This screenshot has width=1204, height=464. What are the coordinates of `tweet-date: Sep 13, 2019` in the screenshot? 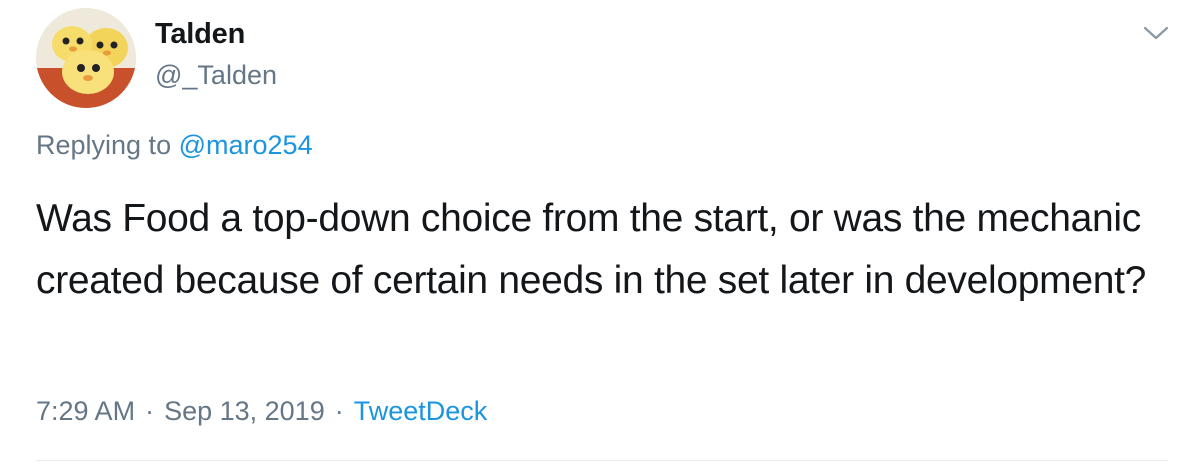 It's located at (244, 411).